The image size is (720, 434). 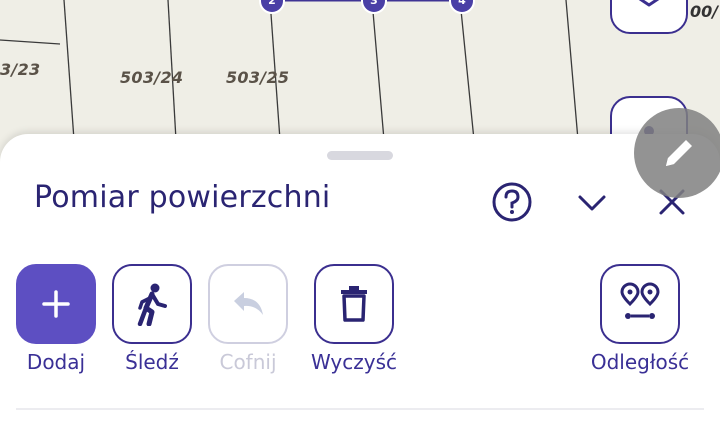 What do you see at coordinates (258, 77) in the screenshot?
I see `parcel-label: 503/25` at bounding box center [258, 77].